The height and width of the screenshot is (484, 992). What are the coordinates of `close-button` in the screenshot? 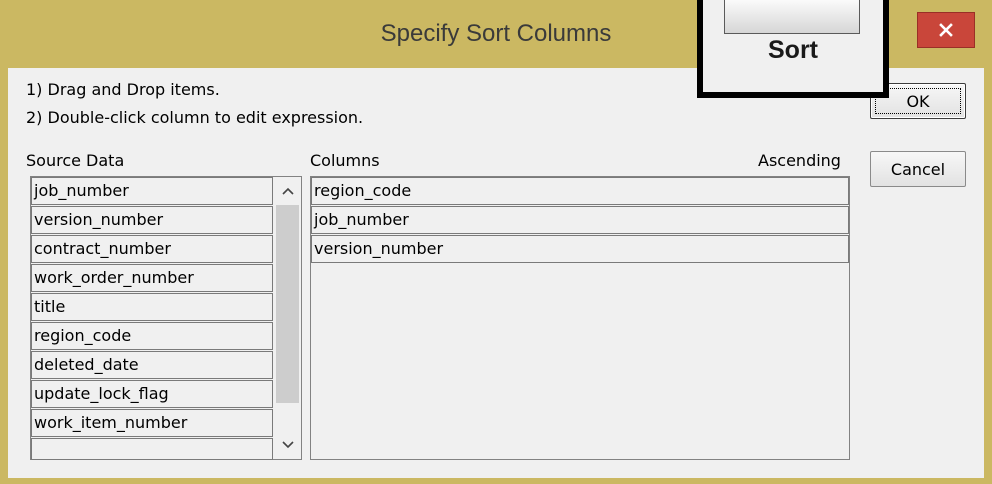 It's located at (946, 30).